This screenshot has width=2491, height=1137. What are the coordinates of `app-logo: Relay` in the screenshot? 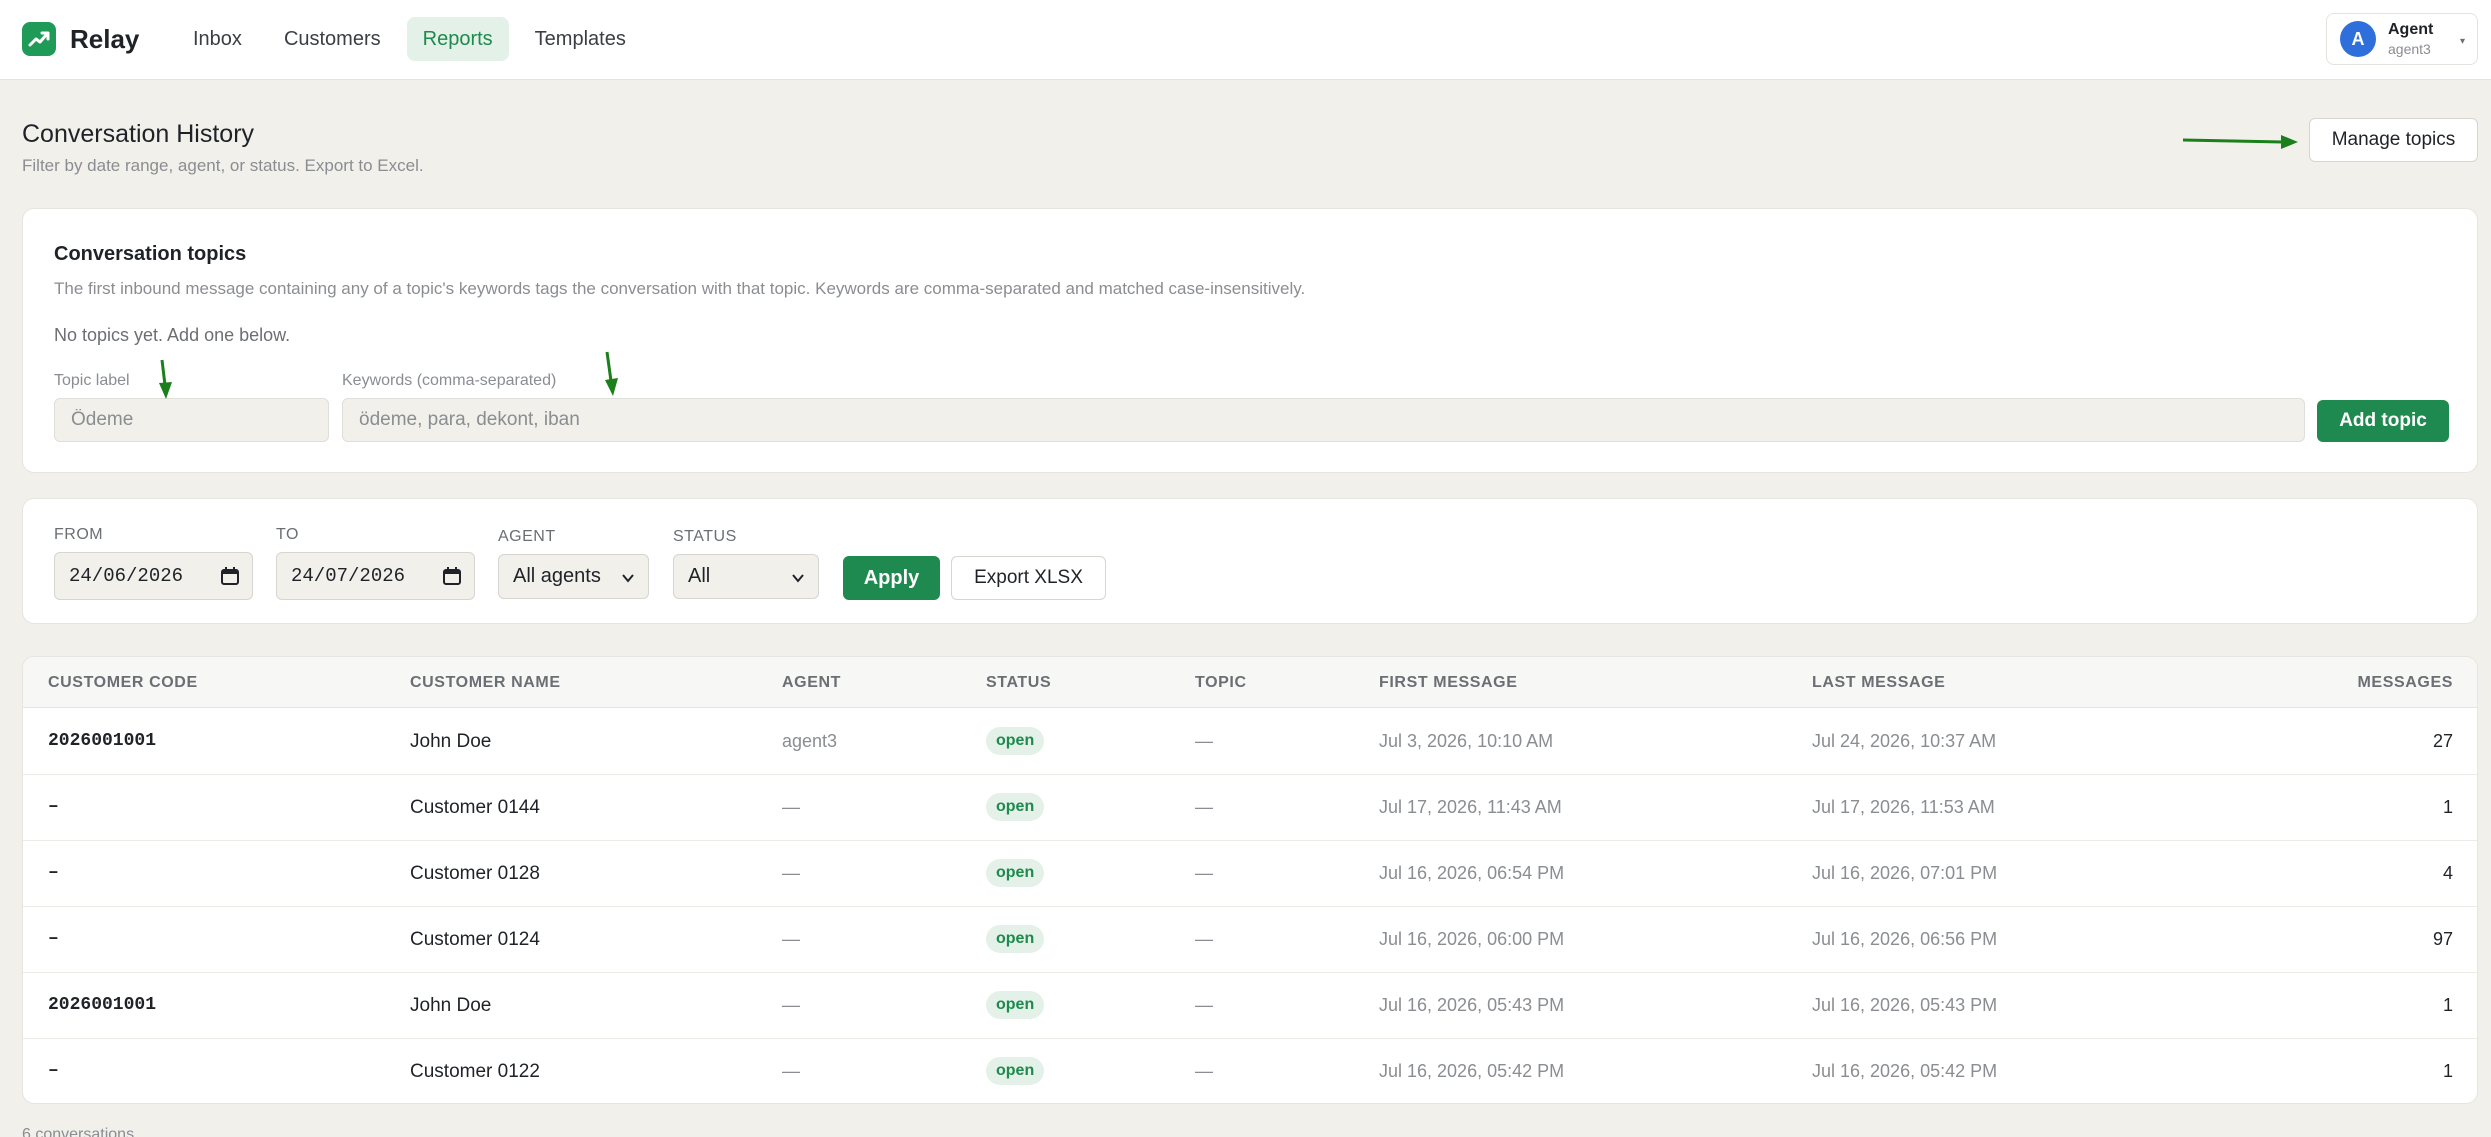 It's located at (80, 39).